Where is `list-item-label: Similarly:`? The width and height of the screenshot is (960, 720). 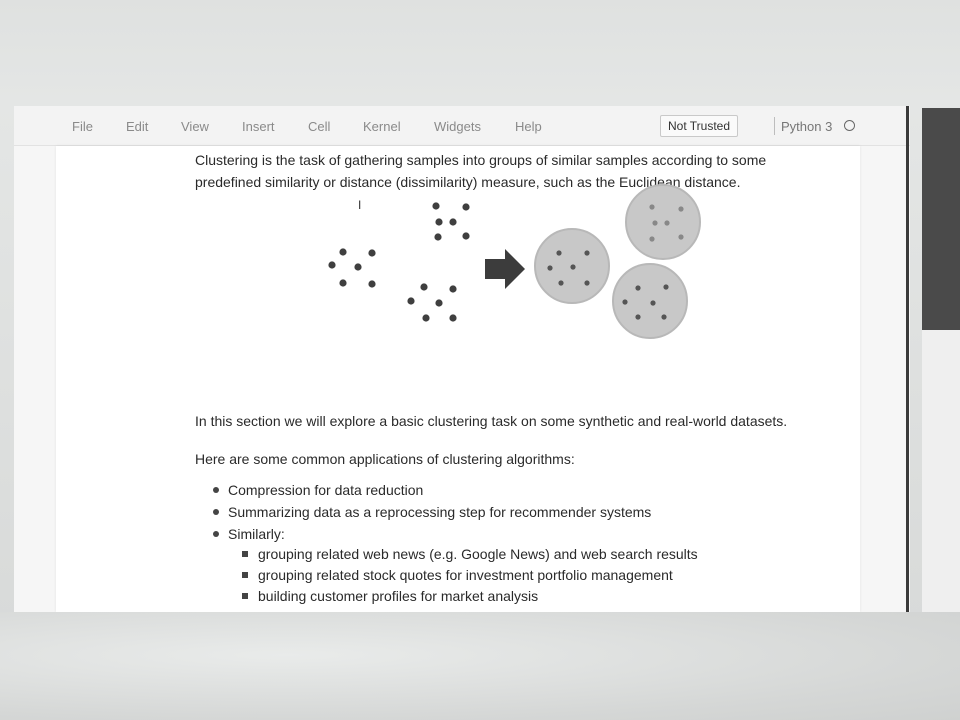
list-item-label: Similarly: is located at coordinates (256, 534).